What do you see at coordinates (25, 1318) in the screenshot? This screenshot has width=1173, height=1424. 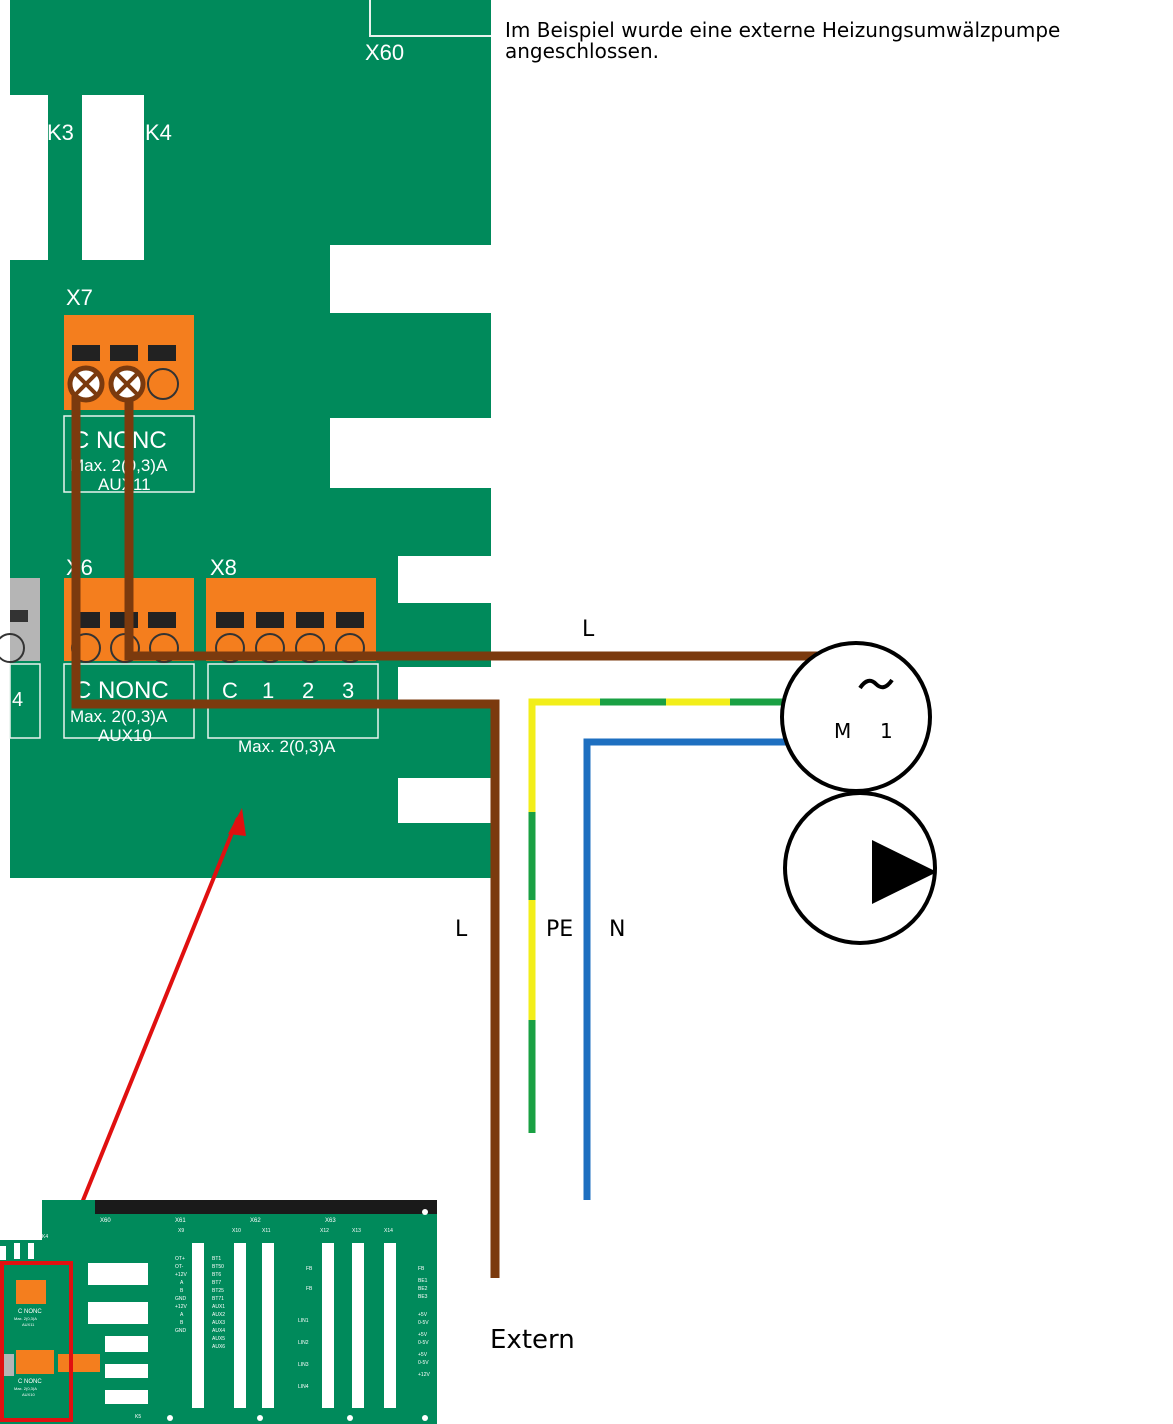 I see `overview-x7-rating: Max. 2(0,3)A` at bounding box center [25, 1318].